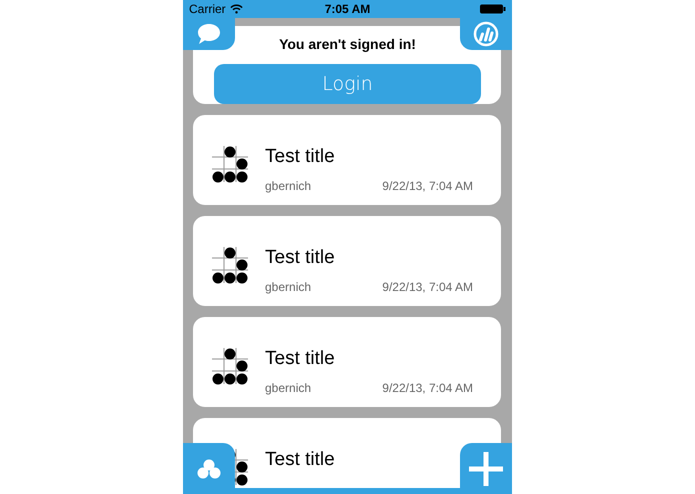 The image size is (695, 494). I want to click on carrier-label: Carrier, so click(207, 9).